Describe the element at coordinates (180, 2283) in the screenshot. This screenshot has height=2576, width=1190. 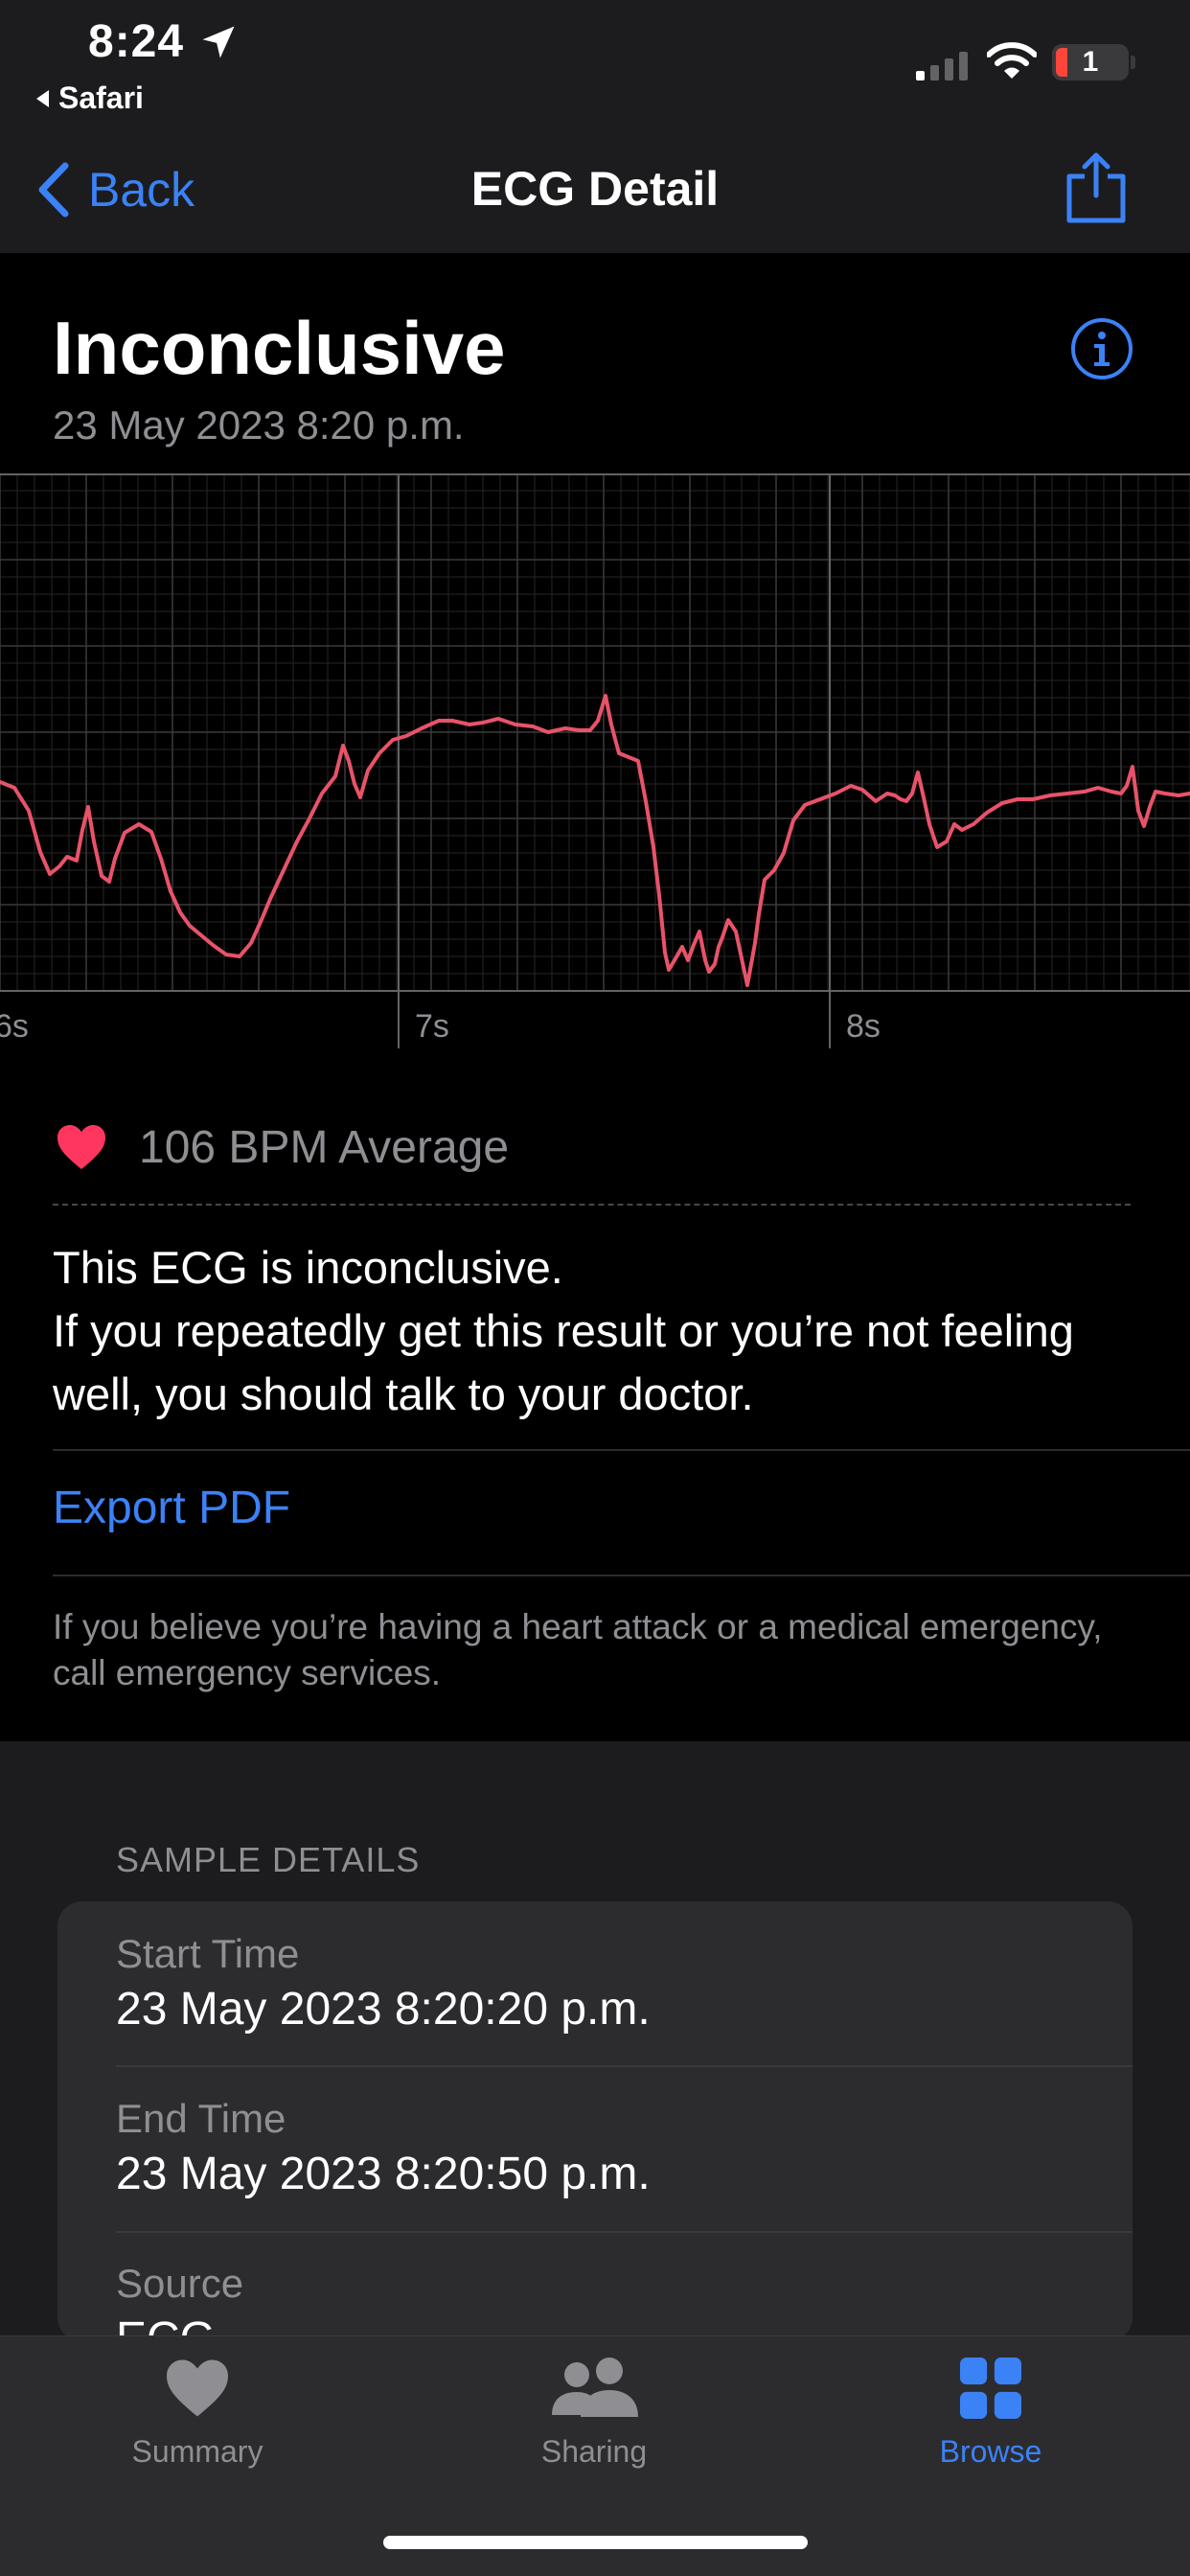
I see `detail-label: Source` at that location.